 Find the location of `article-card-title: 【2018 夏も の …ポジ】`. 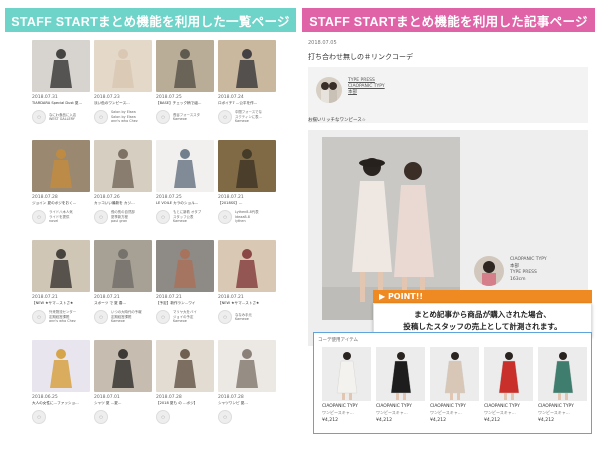

article-card-title: 【2018 夏も の …ポジ】 is located at coordinates (185, 403).